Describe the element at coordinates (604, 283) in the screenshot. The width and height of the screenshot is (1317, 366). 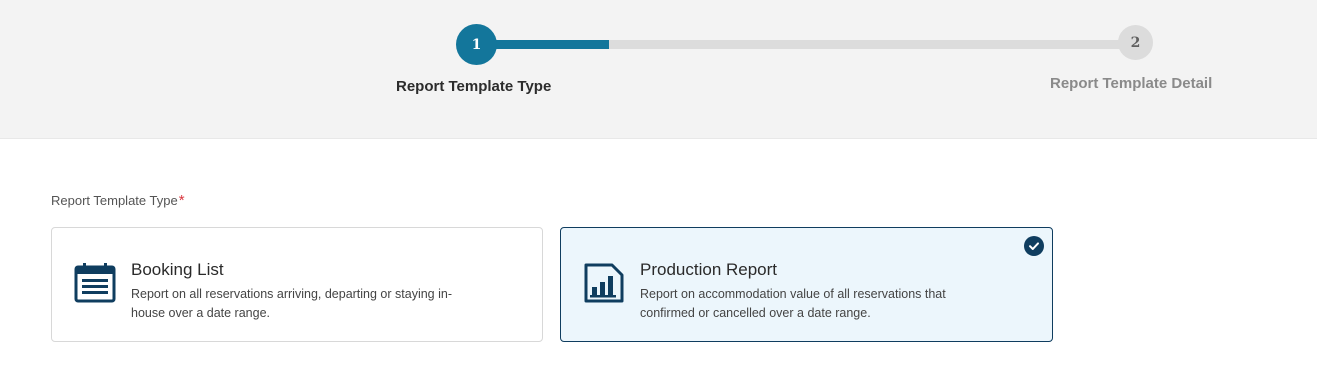
I see `bar-chart-icon` at that location.